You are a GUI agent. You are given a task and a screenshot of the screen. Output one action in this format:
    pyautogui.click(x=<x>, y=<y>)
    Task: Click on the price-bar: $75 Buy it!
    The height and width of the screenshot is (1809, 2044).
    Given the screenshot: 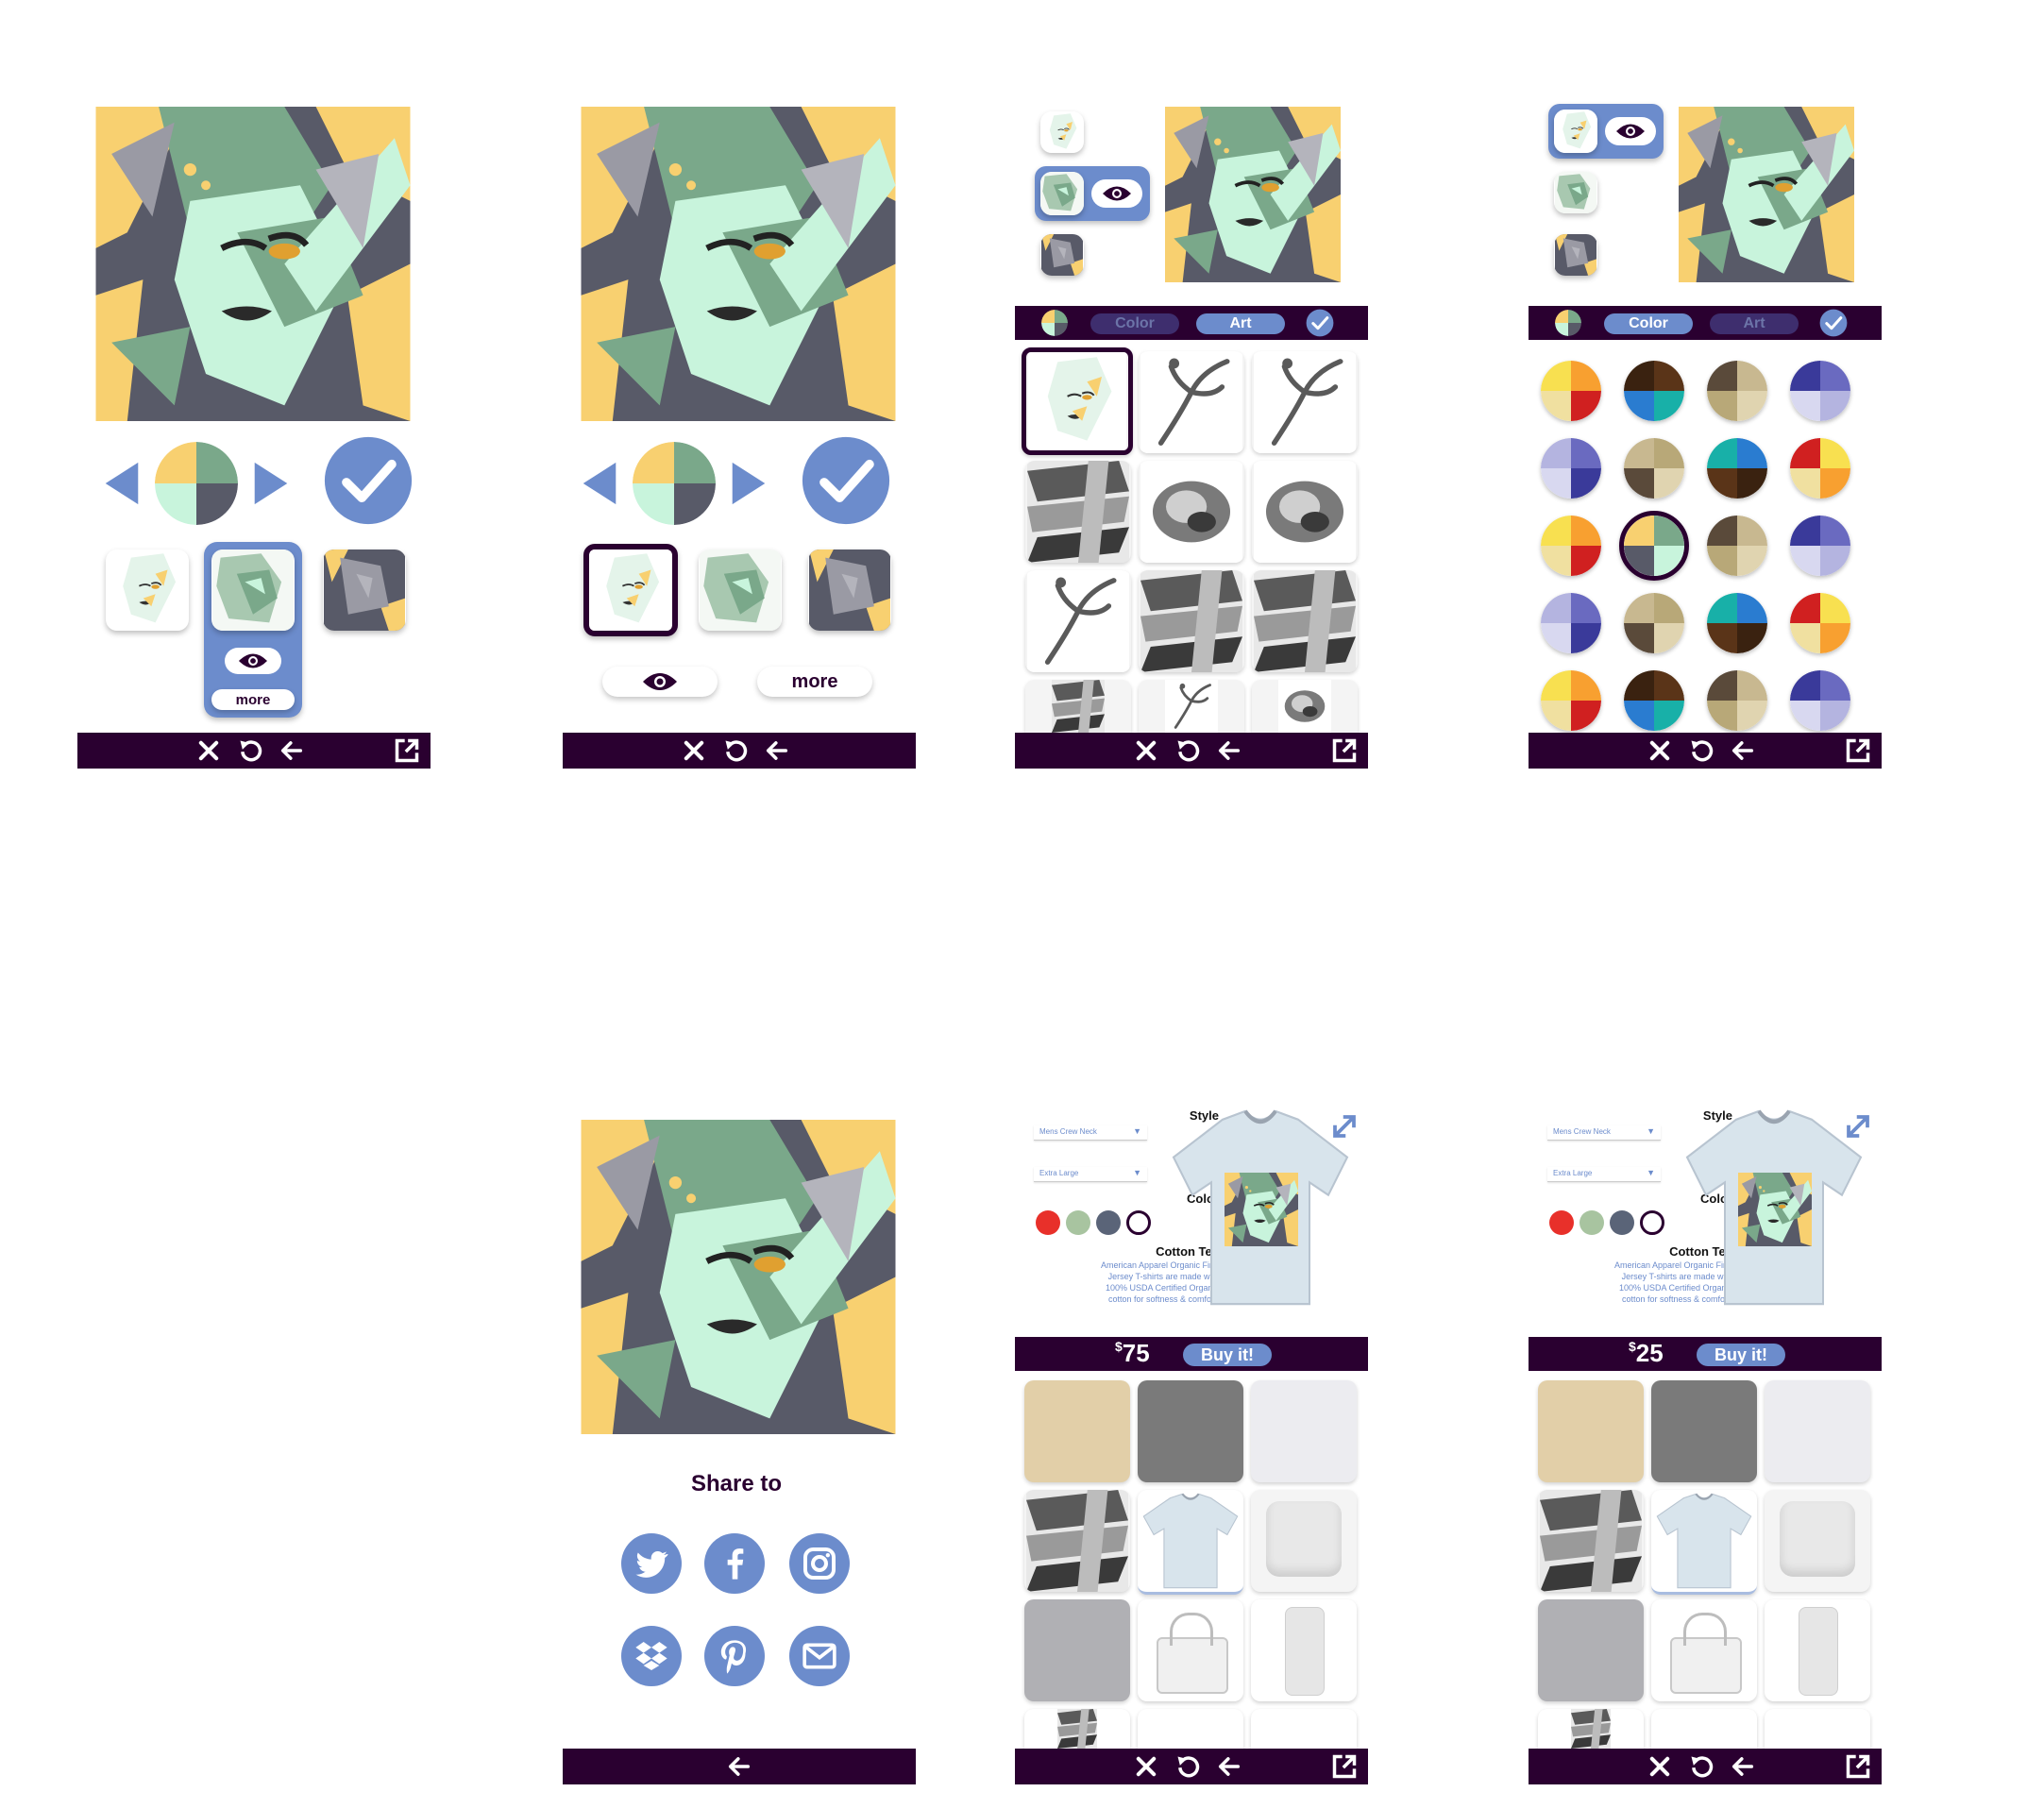 What is the action you would take?
    pyautogui.click(x=1192, y=1354)
    